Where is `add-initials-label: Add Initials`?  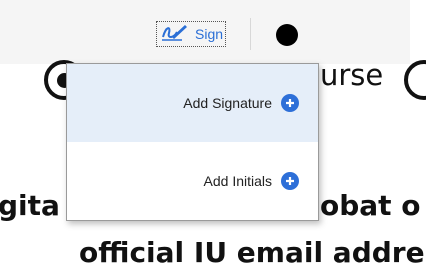 add-initials-label: Add Initials is located at coordinates (237, 181).